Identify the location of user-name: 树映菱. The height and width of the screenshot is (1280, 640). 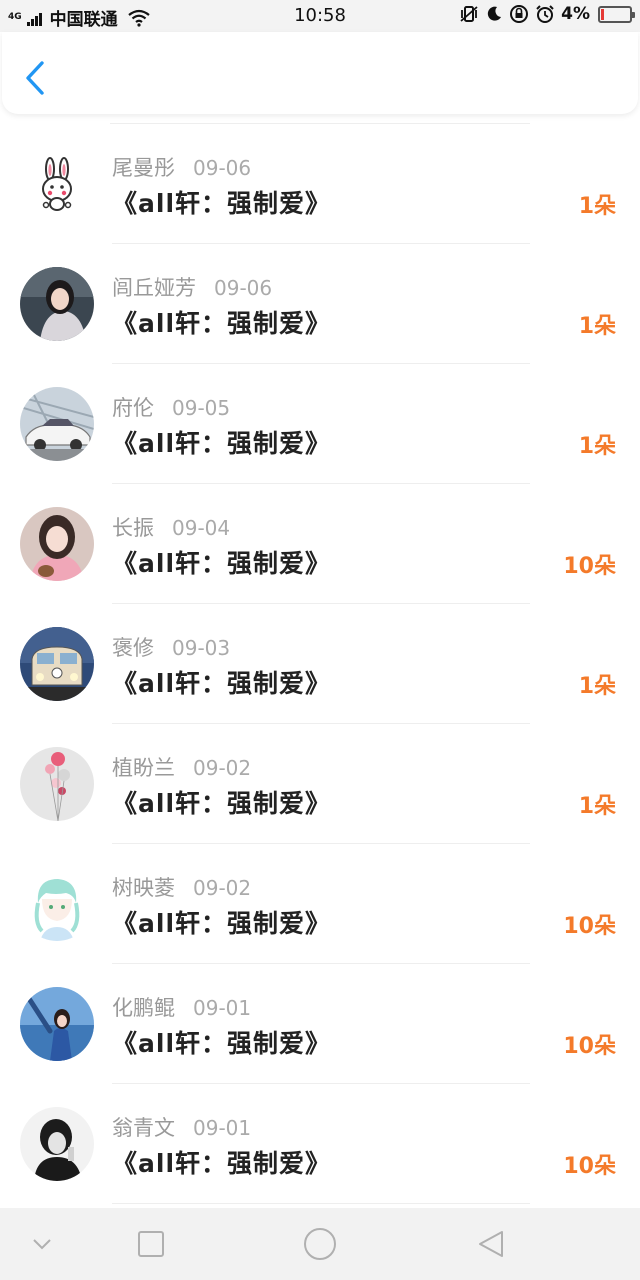
(143, 888).